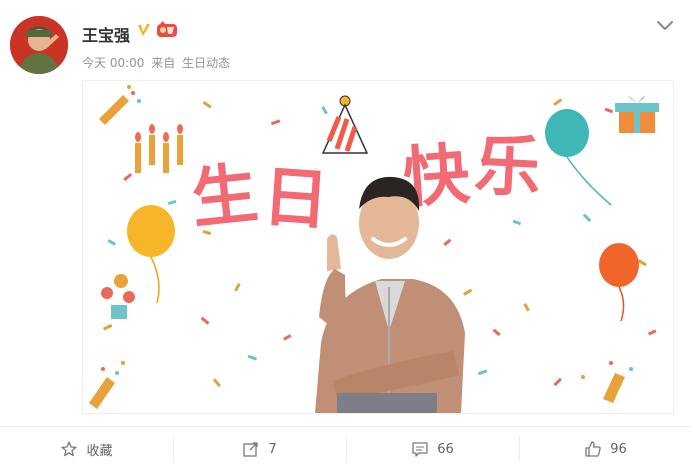 The height and width of the screenshot is (471, 692). I want to click on post-time: 今天 00:00, so click(113, 63).